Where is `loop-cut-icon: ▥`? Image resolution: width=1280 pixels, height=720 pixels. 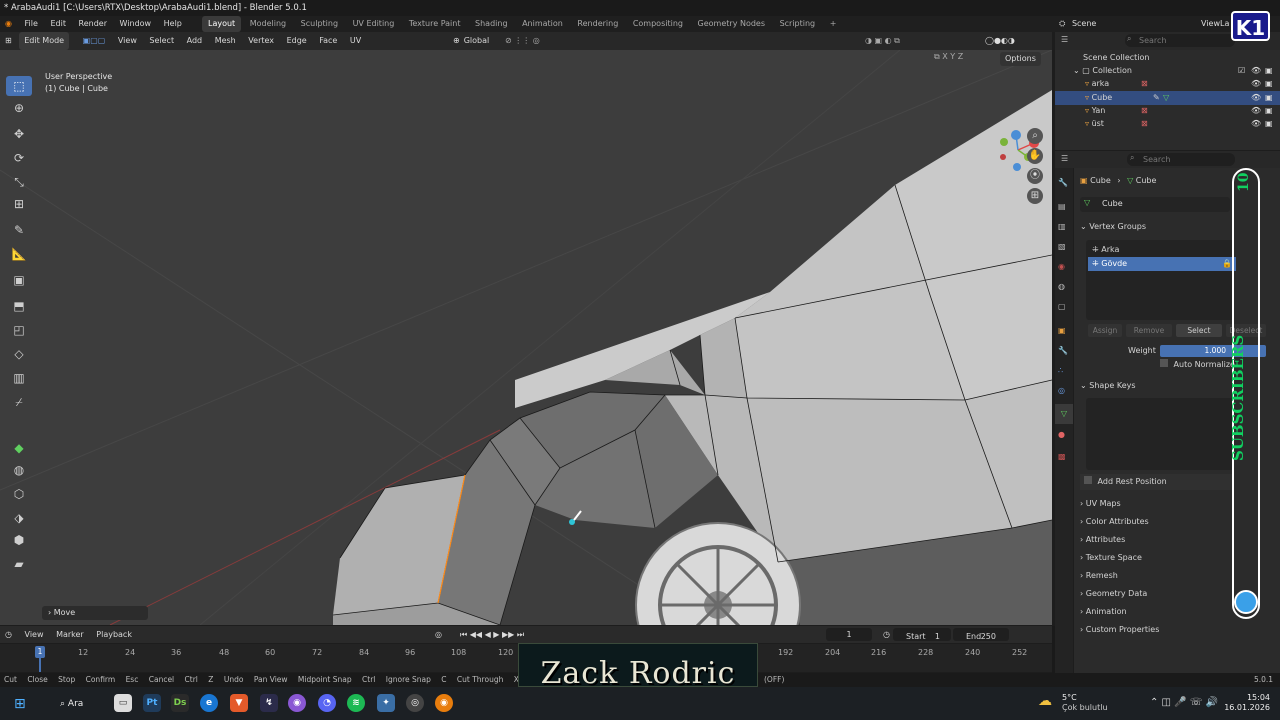 loop-cut-icon: ▥ is located at coordinates (19, 378).